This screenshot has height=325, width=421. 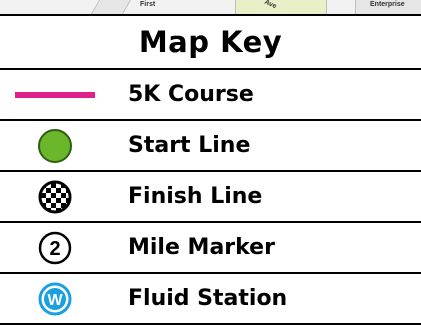 I want to click on green-circle-icon, so click(x=55, y=145).